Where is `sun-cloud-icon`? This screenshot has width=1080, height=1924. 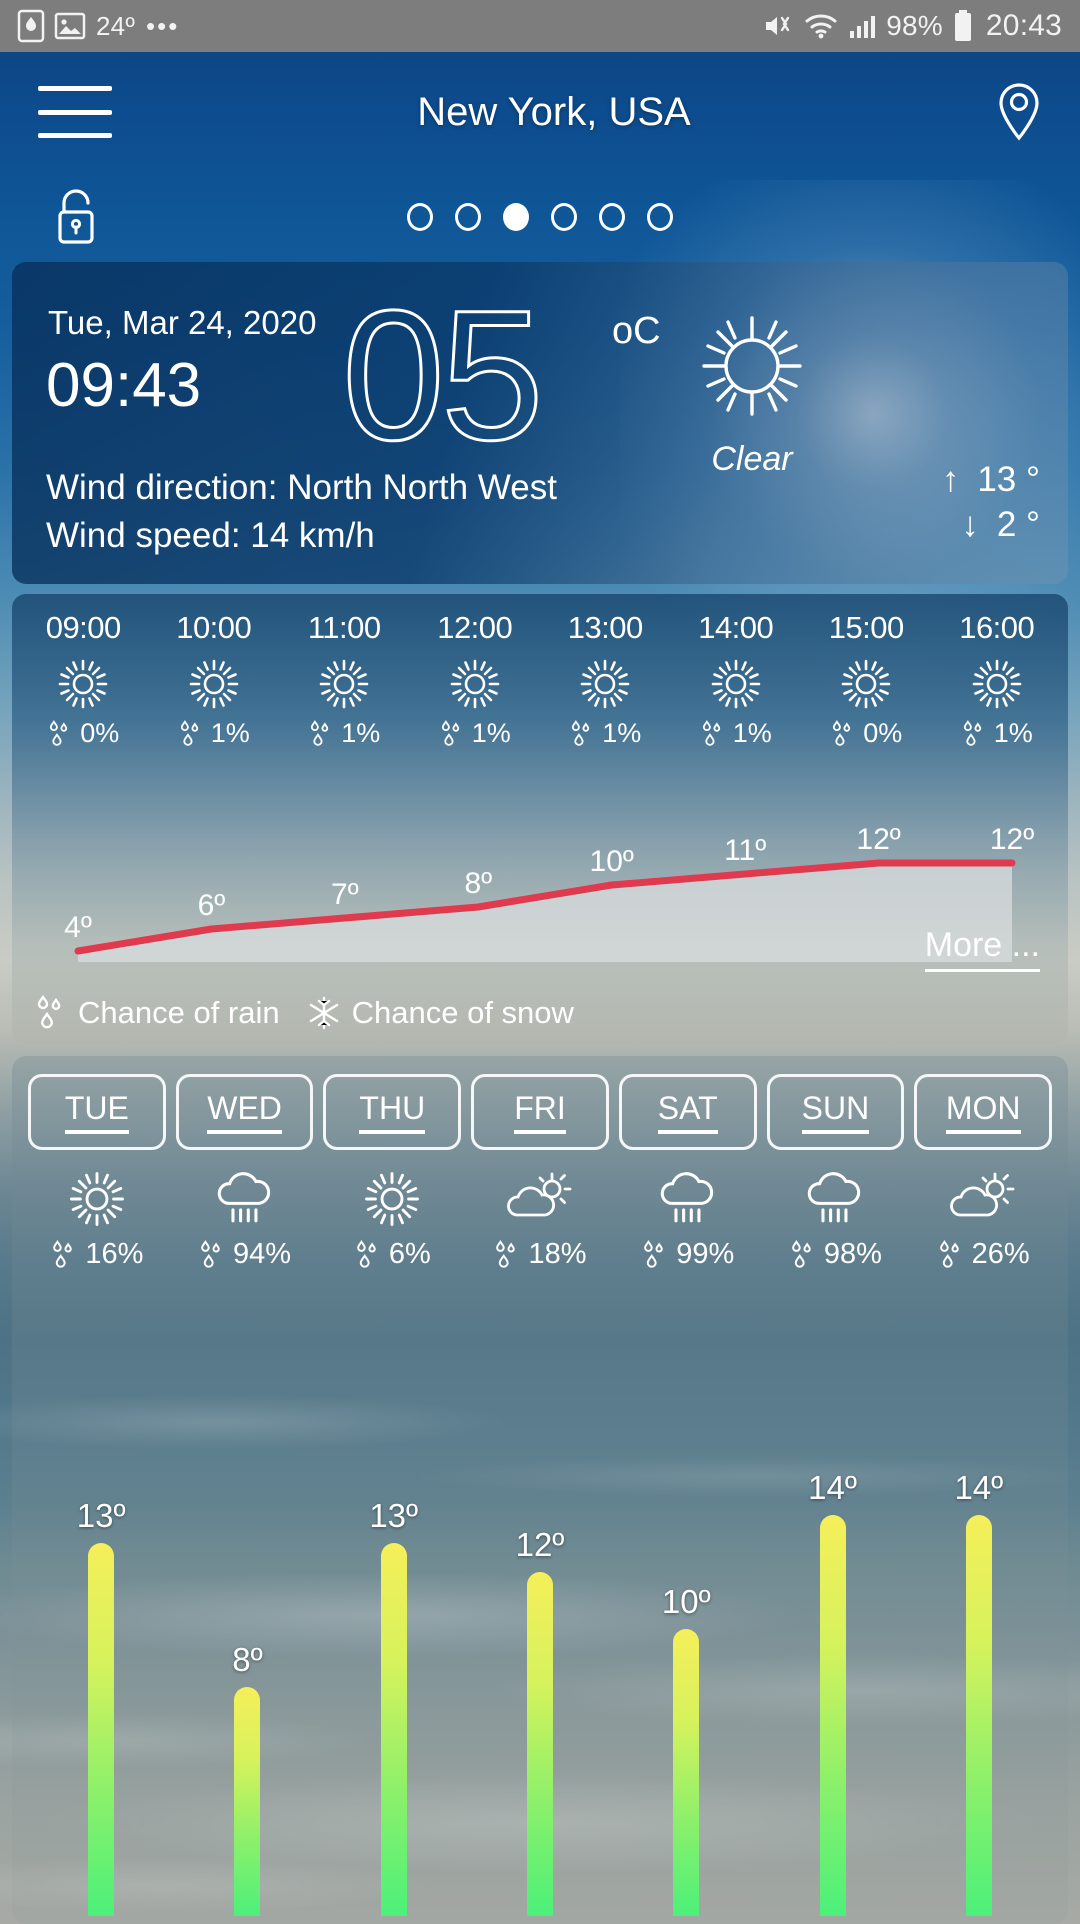
sun-cloud-icon is located at coordinates (983, 1199).